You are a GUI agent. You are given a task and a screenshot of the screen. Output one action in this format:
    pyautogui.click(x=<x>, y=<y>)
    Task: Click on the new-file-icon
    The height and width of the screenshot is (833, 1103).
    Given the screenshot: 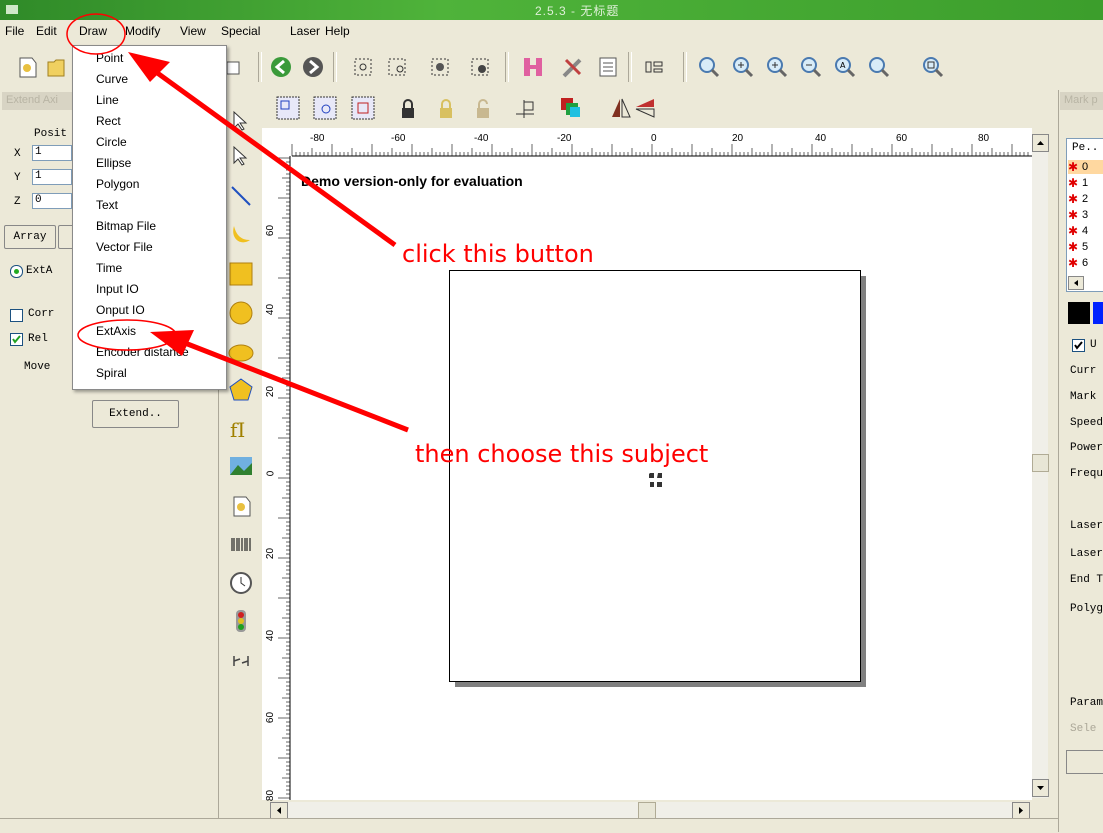 What is the action you would take?
    pyautogui.click(x=27, y=67)
    